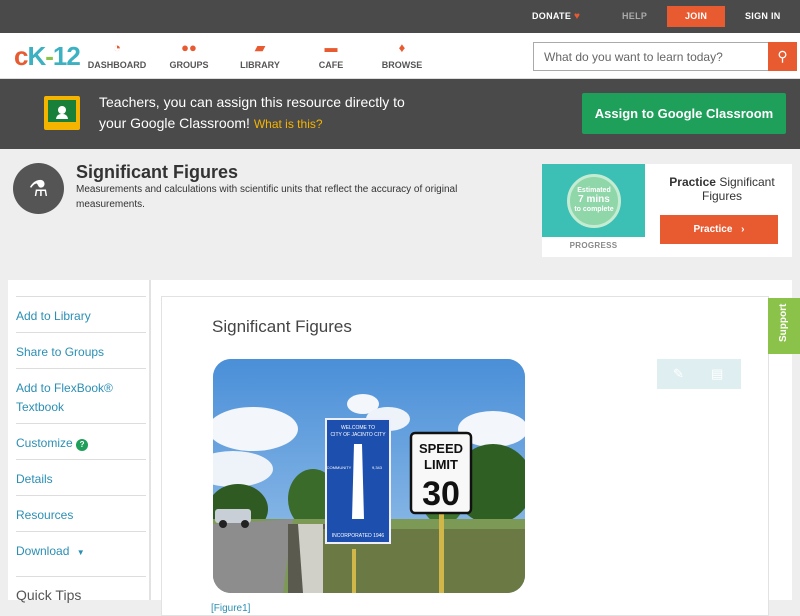 The height and width of the screenshot is (616, 800). I want to click on search-button: ⚲, so click(782, 56).